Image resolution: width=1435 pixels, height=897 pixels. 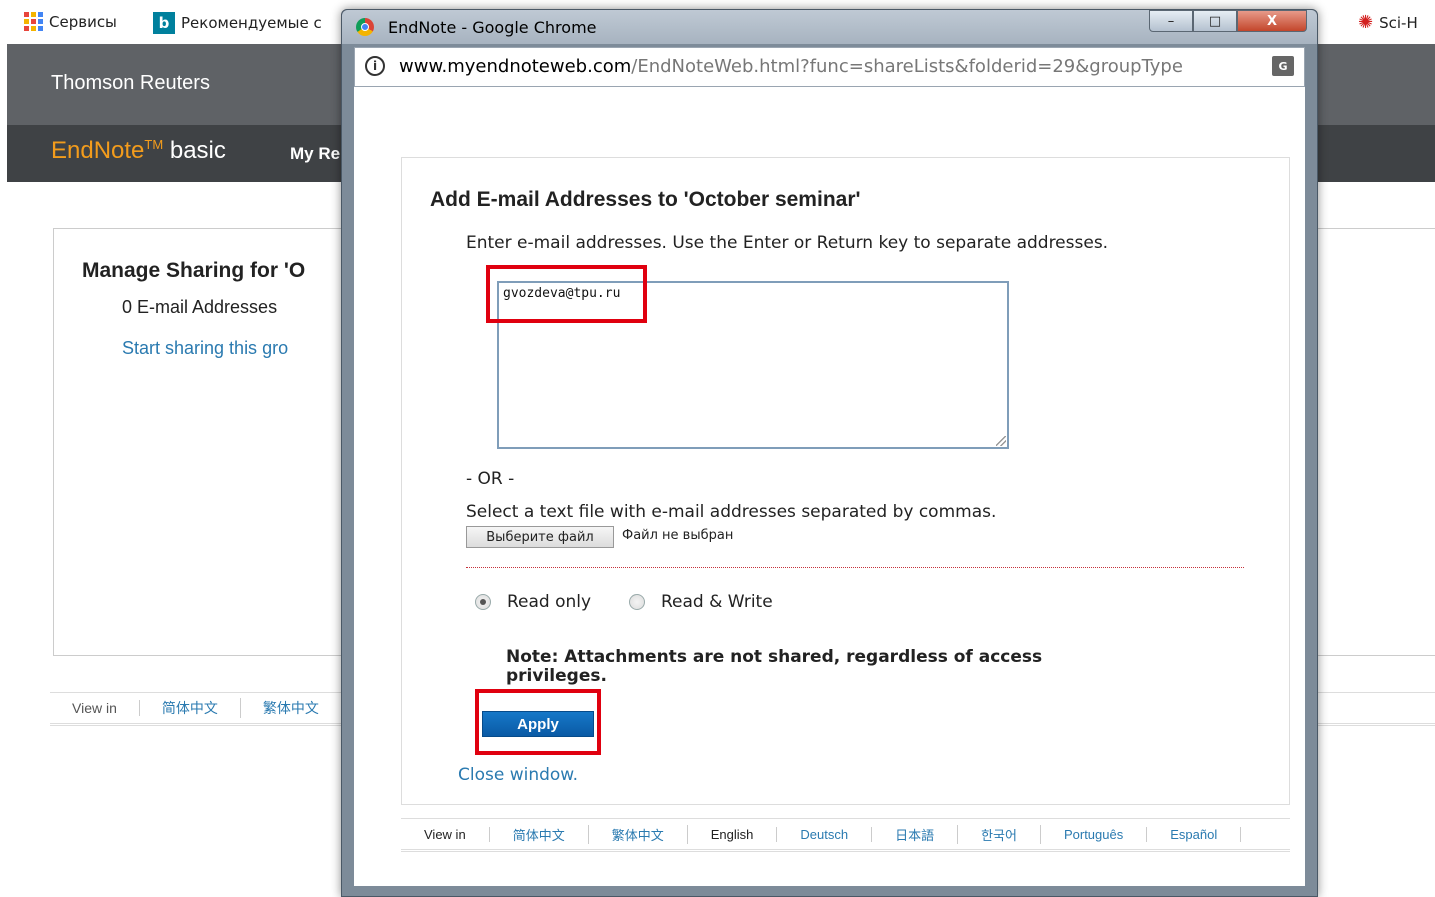 I want to click on window-titlebar: EndNote - Google Chrome – □ X, so click(x=829, y=27).